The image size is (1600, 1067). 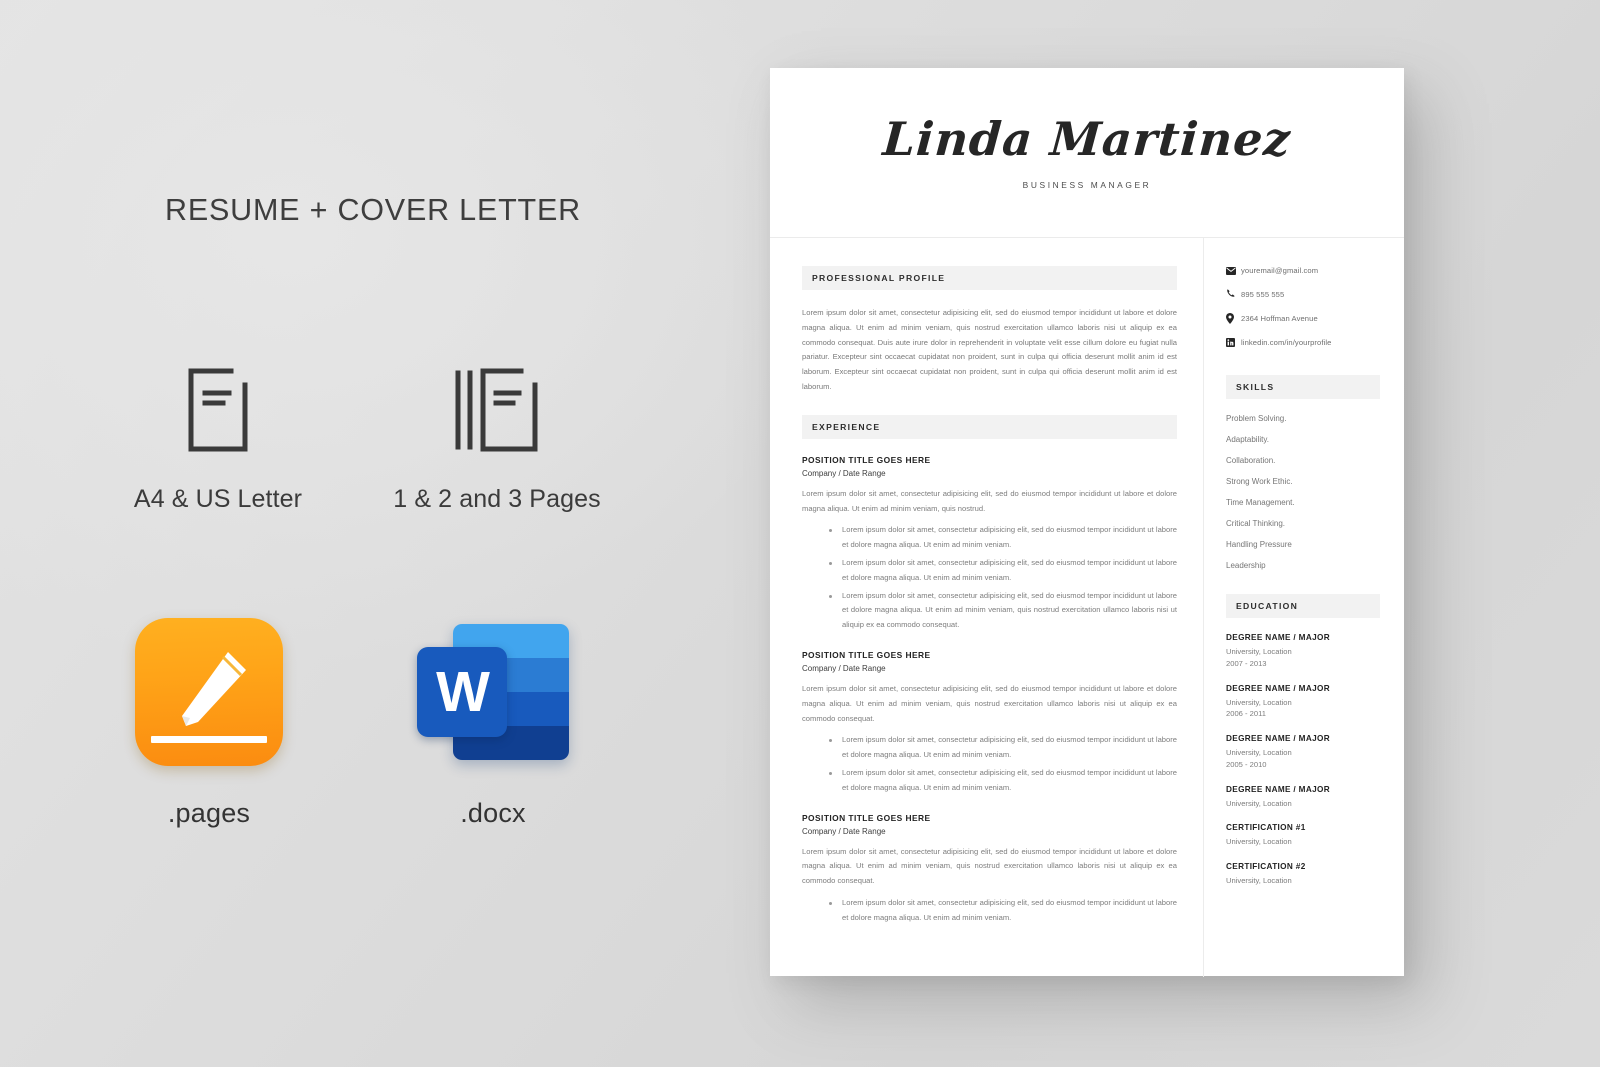 What do you see at coordinates (1256, 418) in the screenshot?
I see `skill-item: Problem Solving.` at bounding box center [1256, 418].